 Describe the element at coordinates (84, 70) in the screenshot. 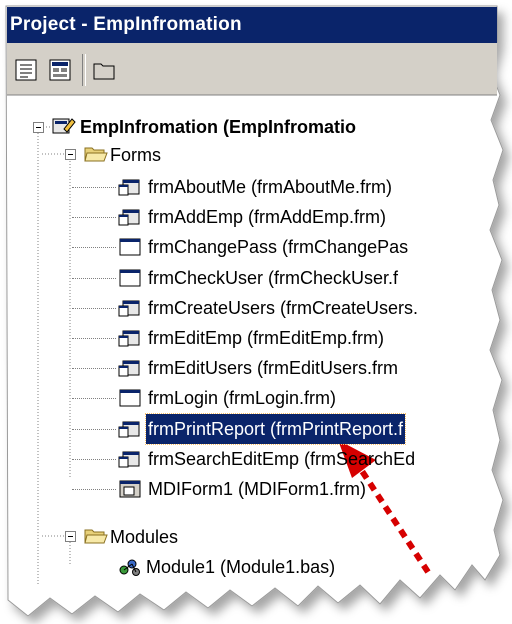

I see `toolbar-separator` at that location.